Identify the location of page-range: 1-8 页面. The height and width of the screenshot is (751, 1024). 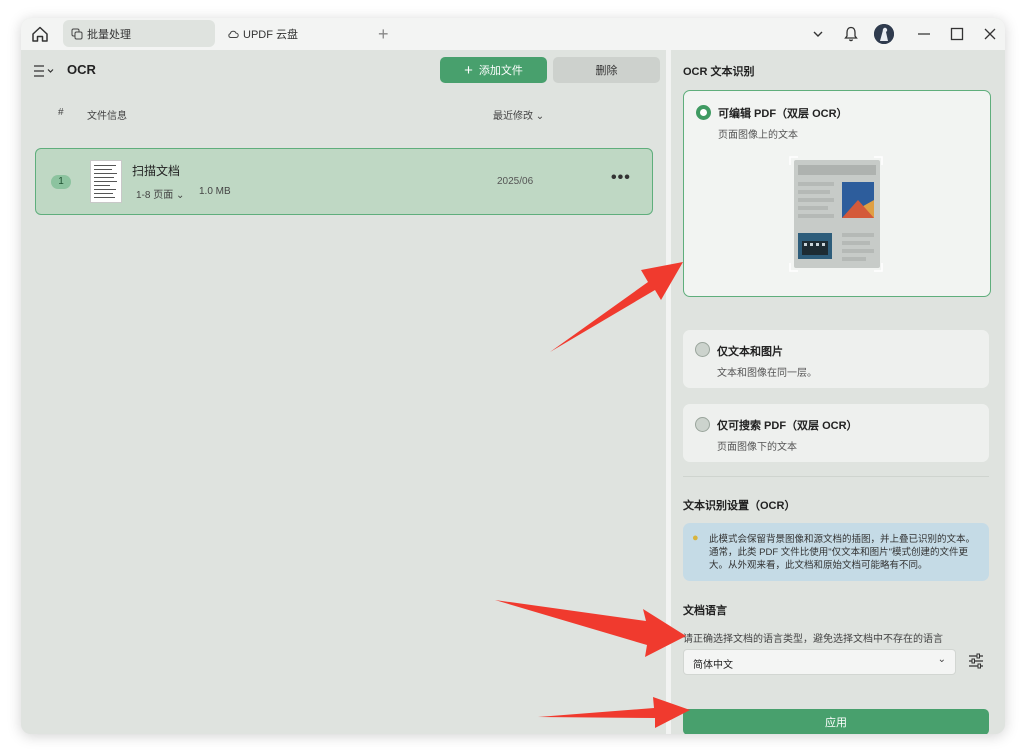
(155, 195).